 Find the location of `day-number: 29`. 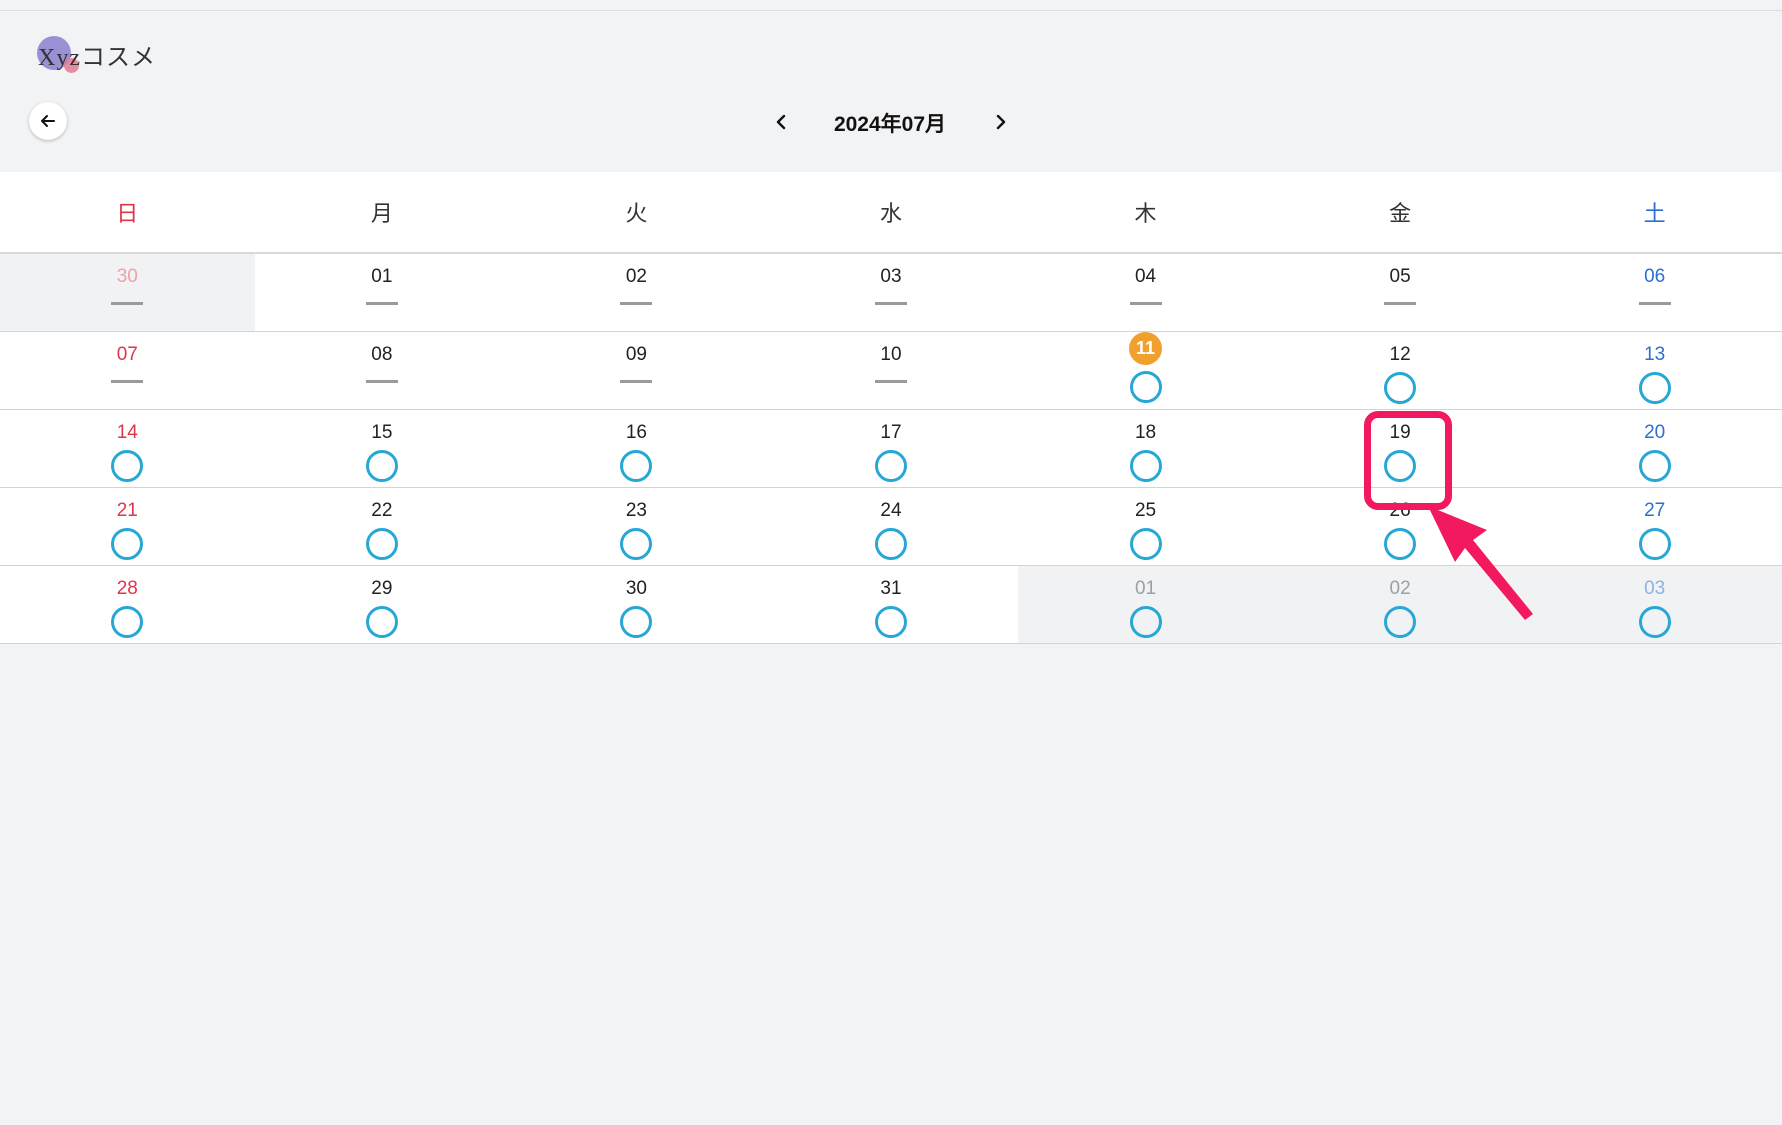

day-number: 29 is located at coordinates (382, 588).